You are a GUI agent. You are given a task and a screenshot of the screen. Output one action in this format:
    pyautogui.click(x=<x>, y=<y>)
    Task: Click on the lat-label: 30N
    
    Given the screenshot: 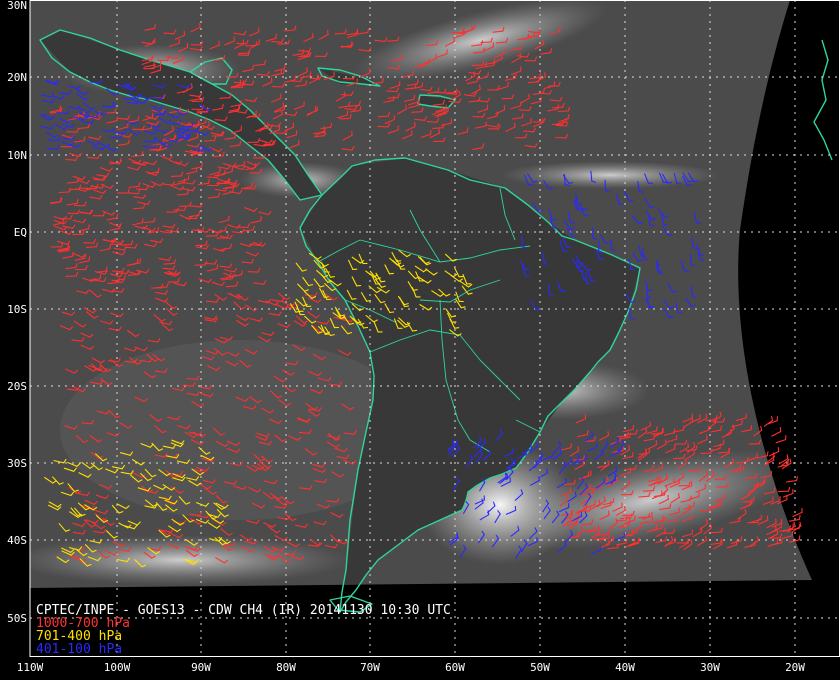 What is the action you would take?
    pyautogui.click(x=17, y=6)
    